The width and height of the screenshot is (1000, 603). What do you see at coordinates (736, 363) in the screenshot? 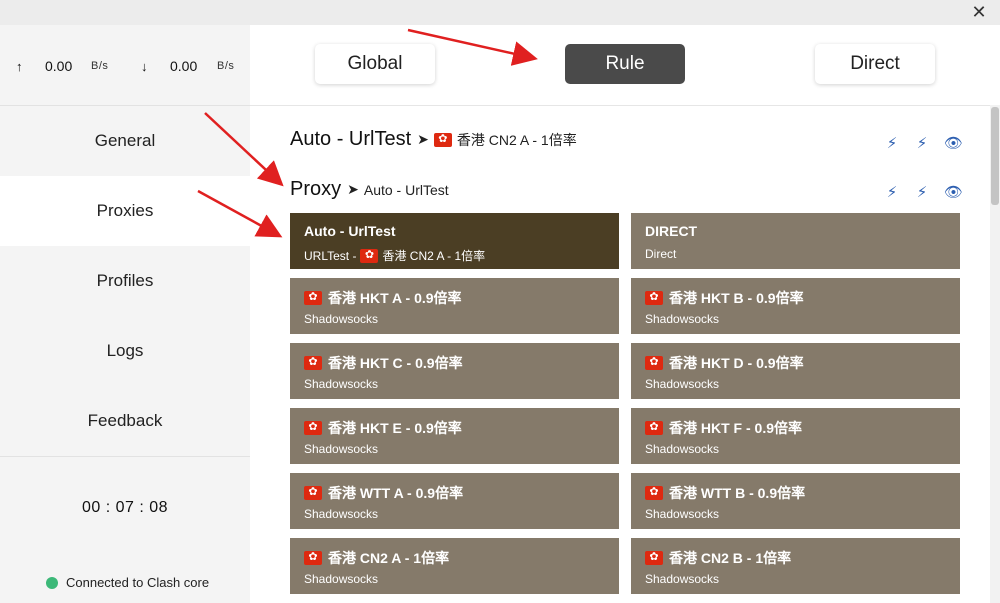
I see `proxy-name: 香港 HKT D - 0.9倍率` at bounding box center [736, 363].